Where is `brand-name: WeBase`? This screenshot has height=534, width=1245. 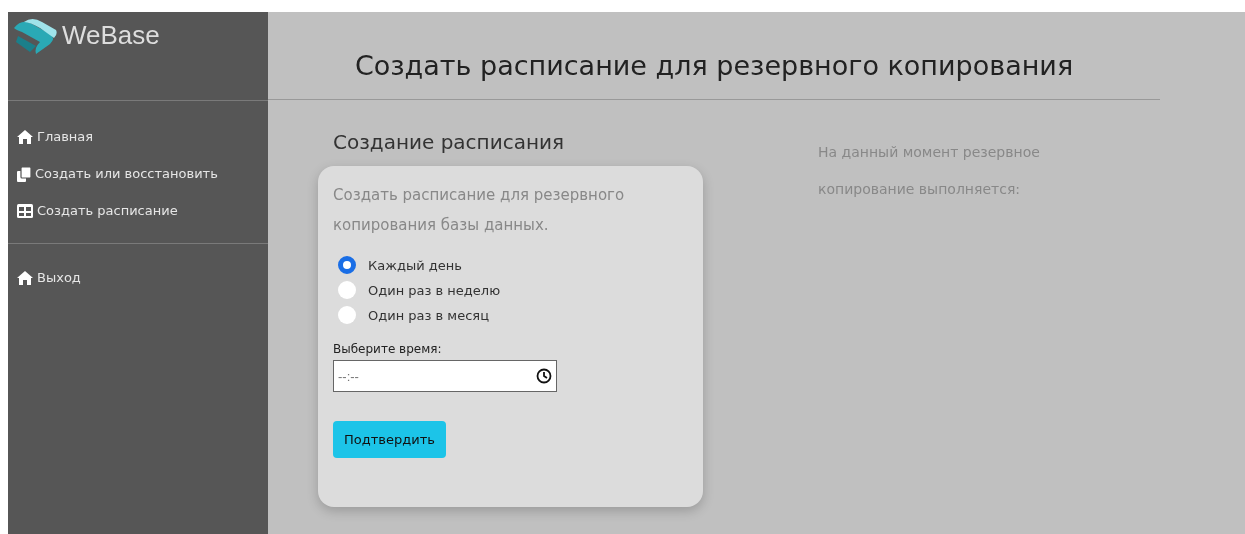 brand-name: WeBase is located at coordinates (111, 35).